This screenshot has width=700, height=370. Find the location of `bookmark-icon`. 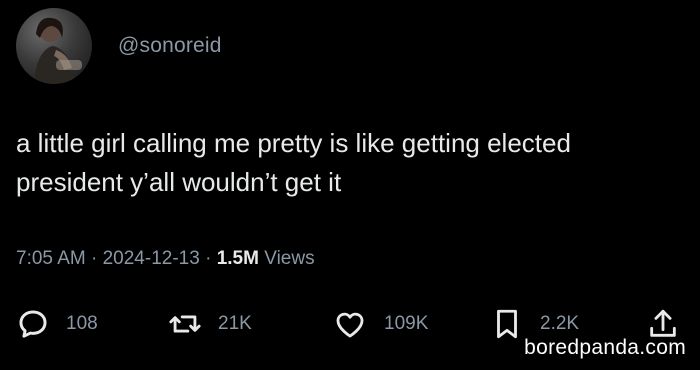

bookmark-icon is located at coordinates (507, 324).